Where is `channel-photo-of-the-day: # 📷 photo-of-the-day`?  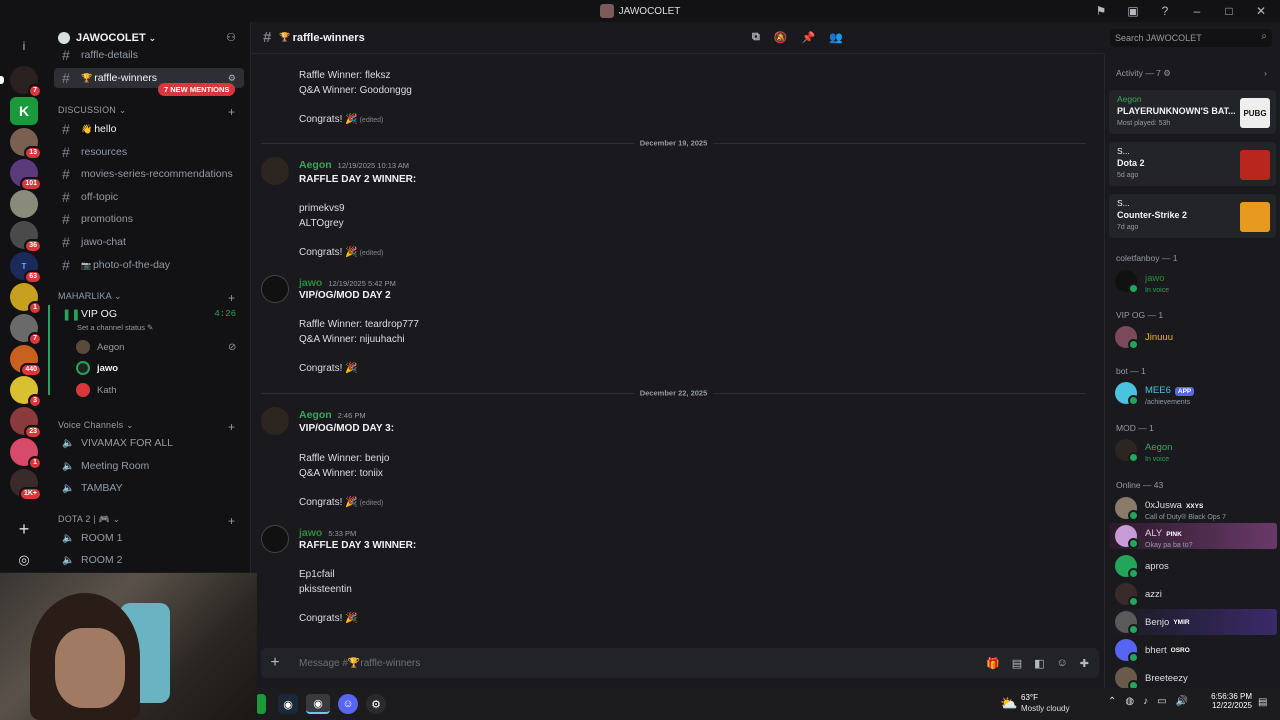 channel-photo-of-the-day: # 📷 photo-of-the-day is located at coordinates (149, 265).